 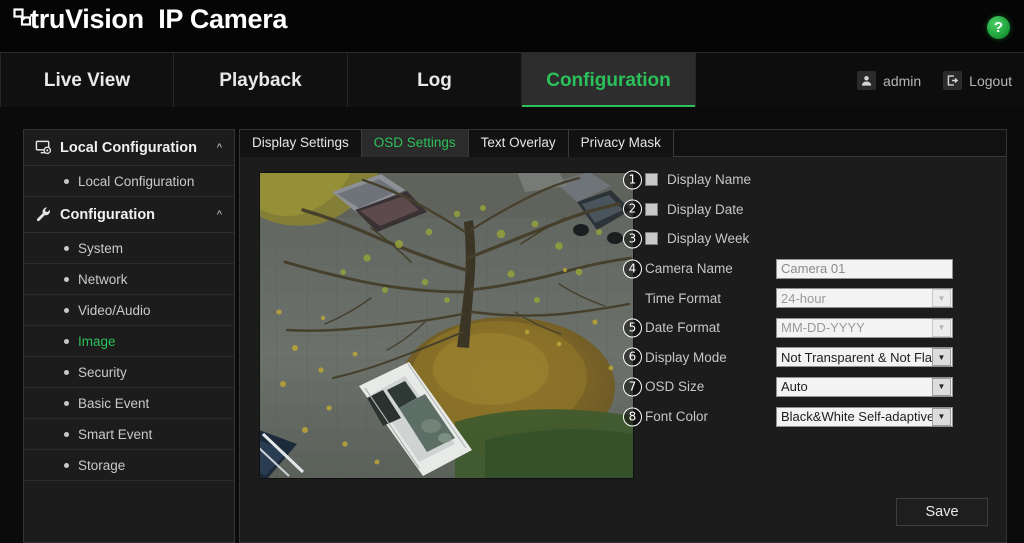 What do you see at coordinates (705, 209) in the screenshot?
I see `display-date-label: Display Date` at bounding box center [705, 209].